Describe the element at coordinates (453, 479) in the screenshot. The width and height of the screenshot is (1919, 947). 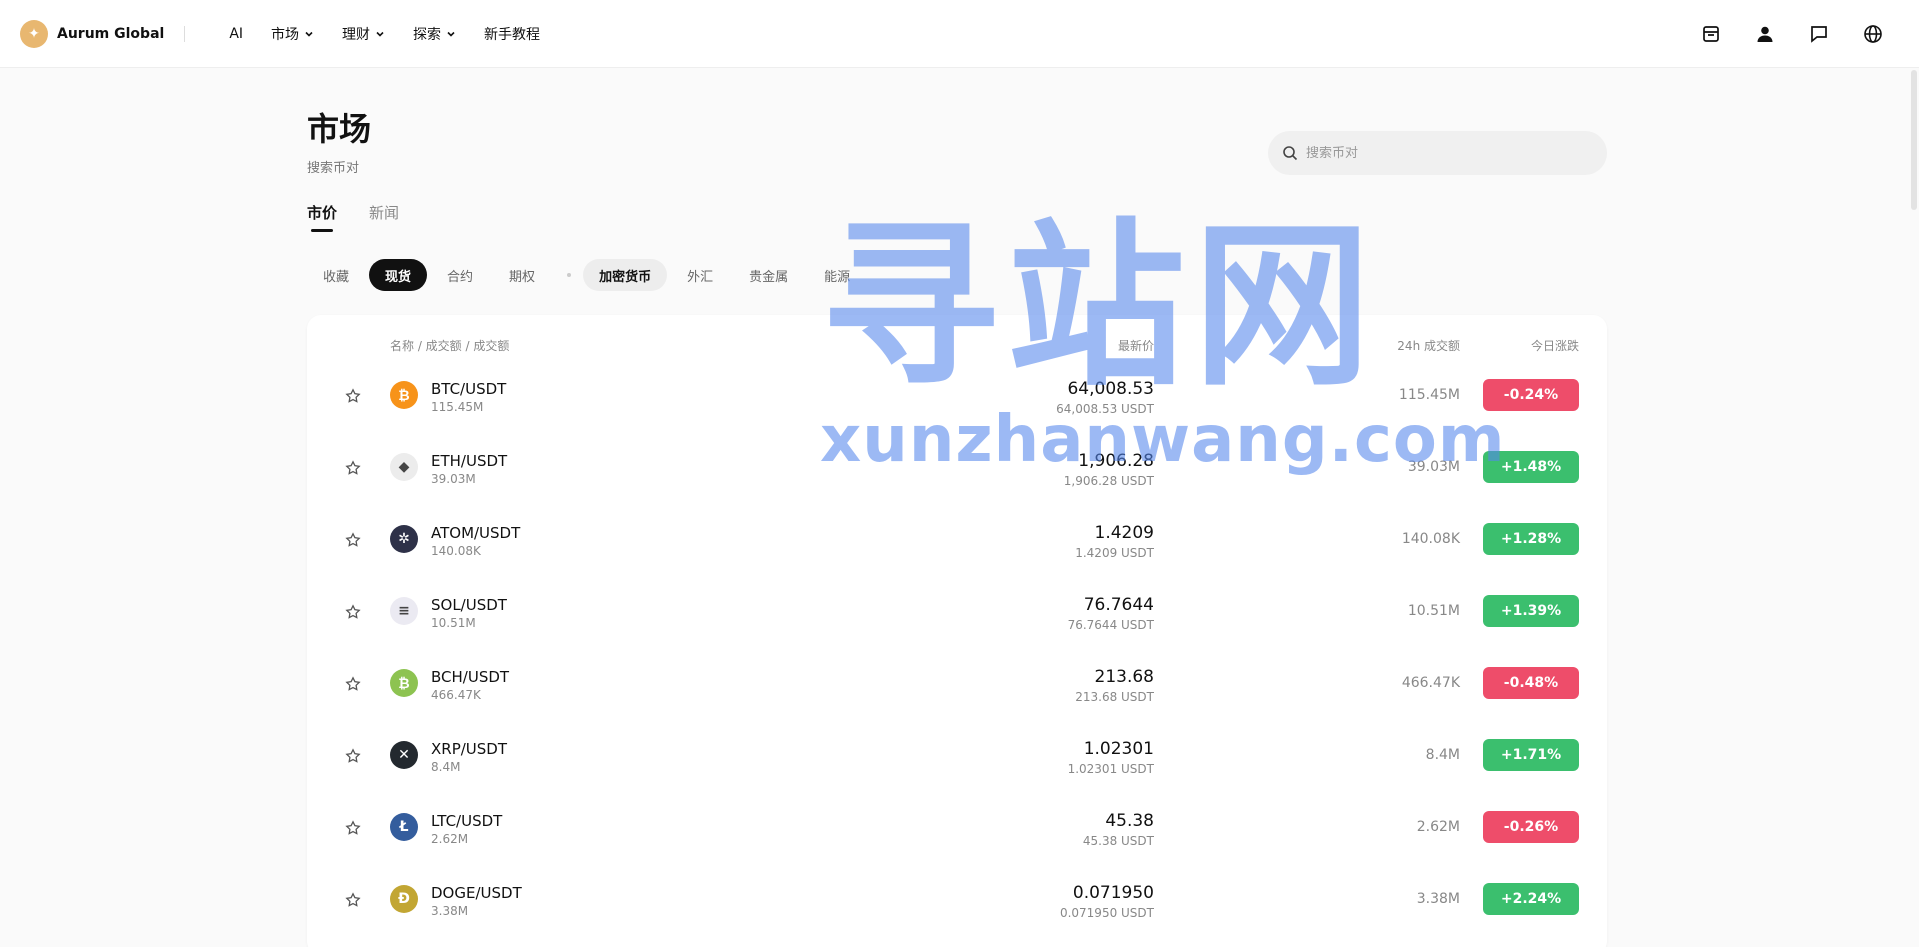
I see `pair-volume: 39.03M` at that location.